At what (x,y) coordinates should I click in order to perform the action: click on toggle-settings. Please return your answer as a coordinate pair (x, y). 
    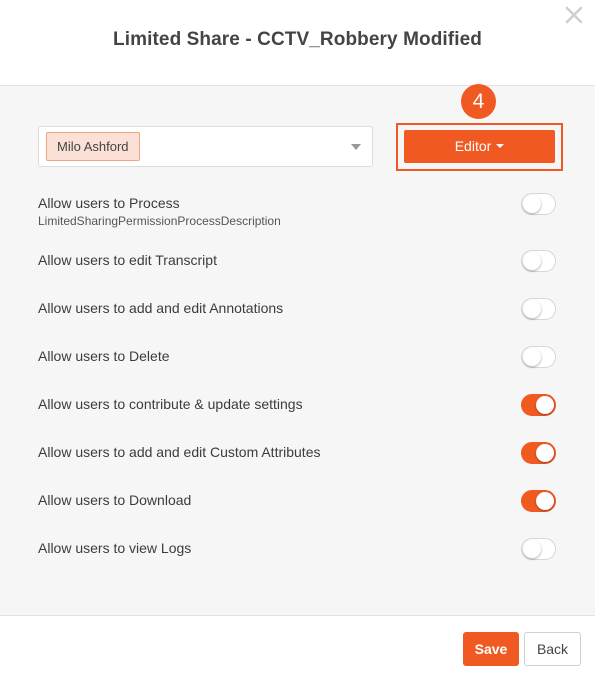
    Looking at the image, I should click on (538, 405).